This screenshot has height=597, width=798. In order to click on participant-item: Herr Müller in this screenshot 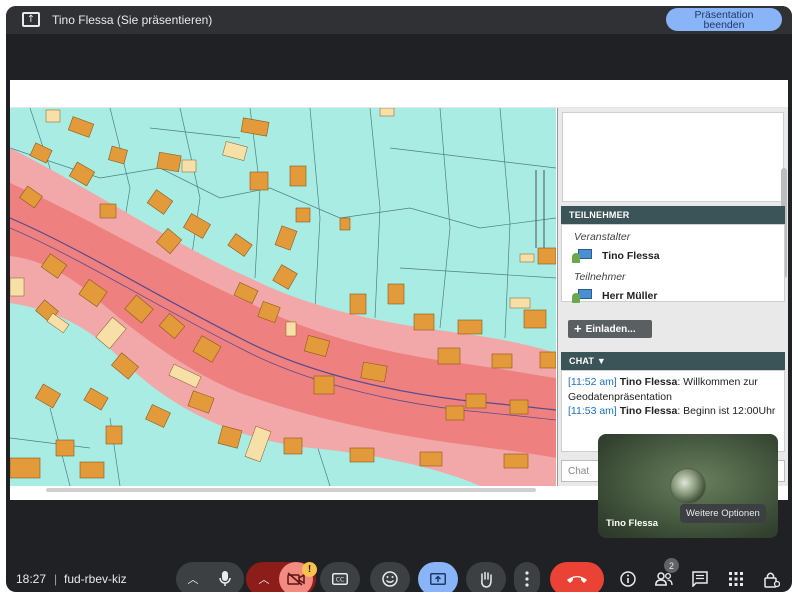, I will do `click(614, 296)`.